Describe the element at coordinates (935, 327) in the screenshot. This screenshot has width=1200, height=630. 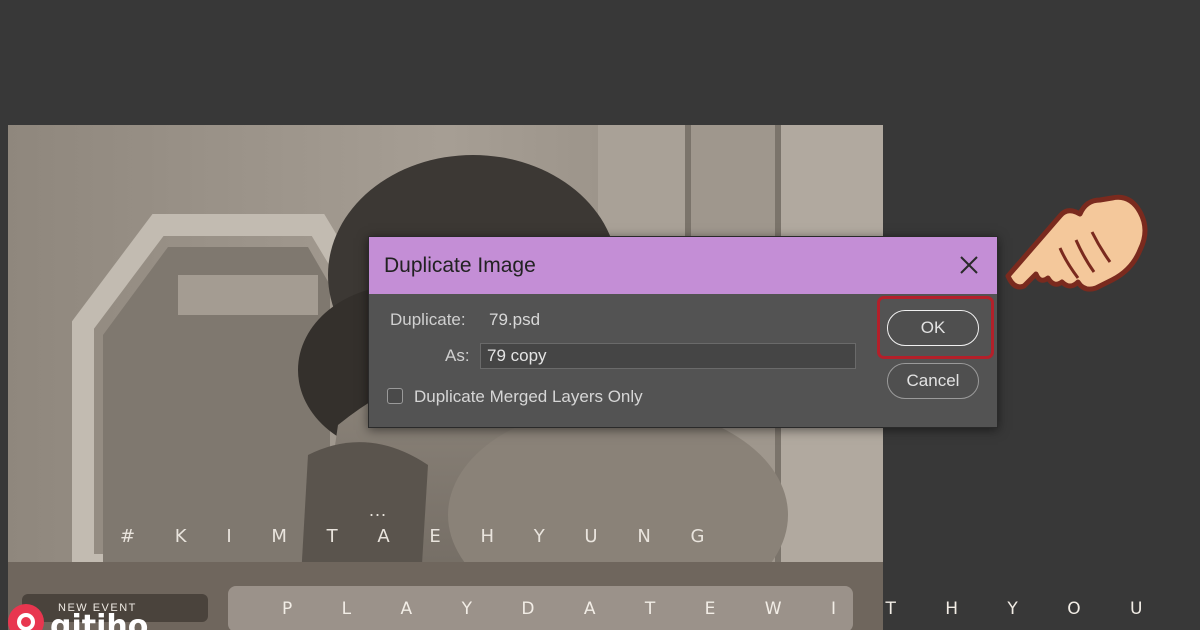
I see `ok-highlight-frame` at that location.